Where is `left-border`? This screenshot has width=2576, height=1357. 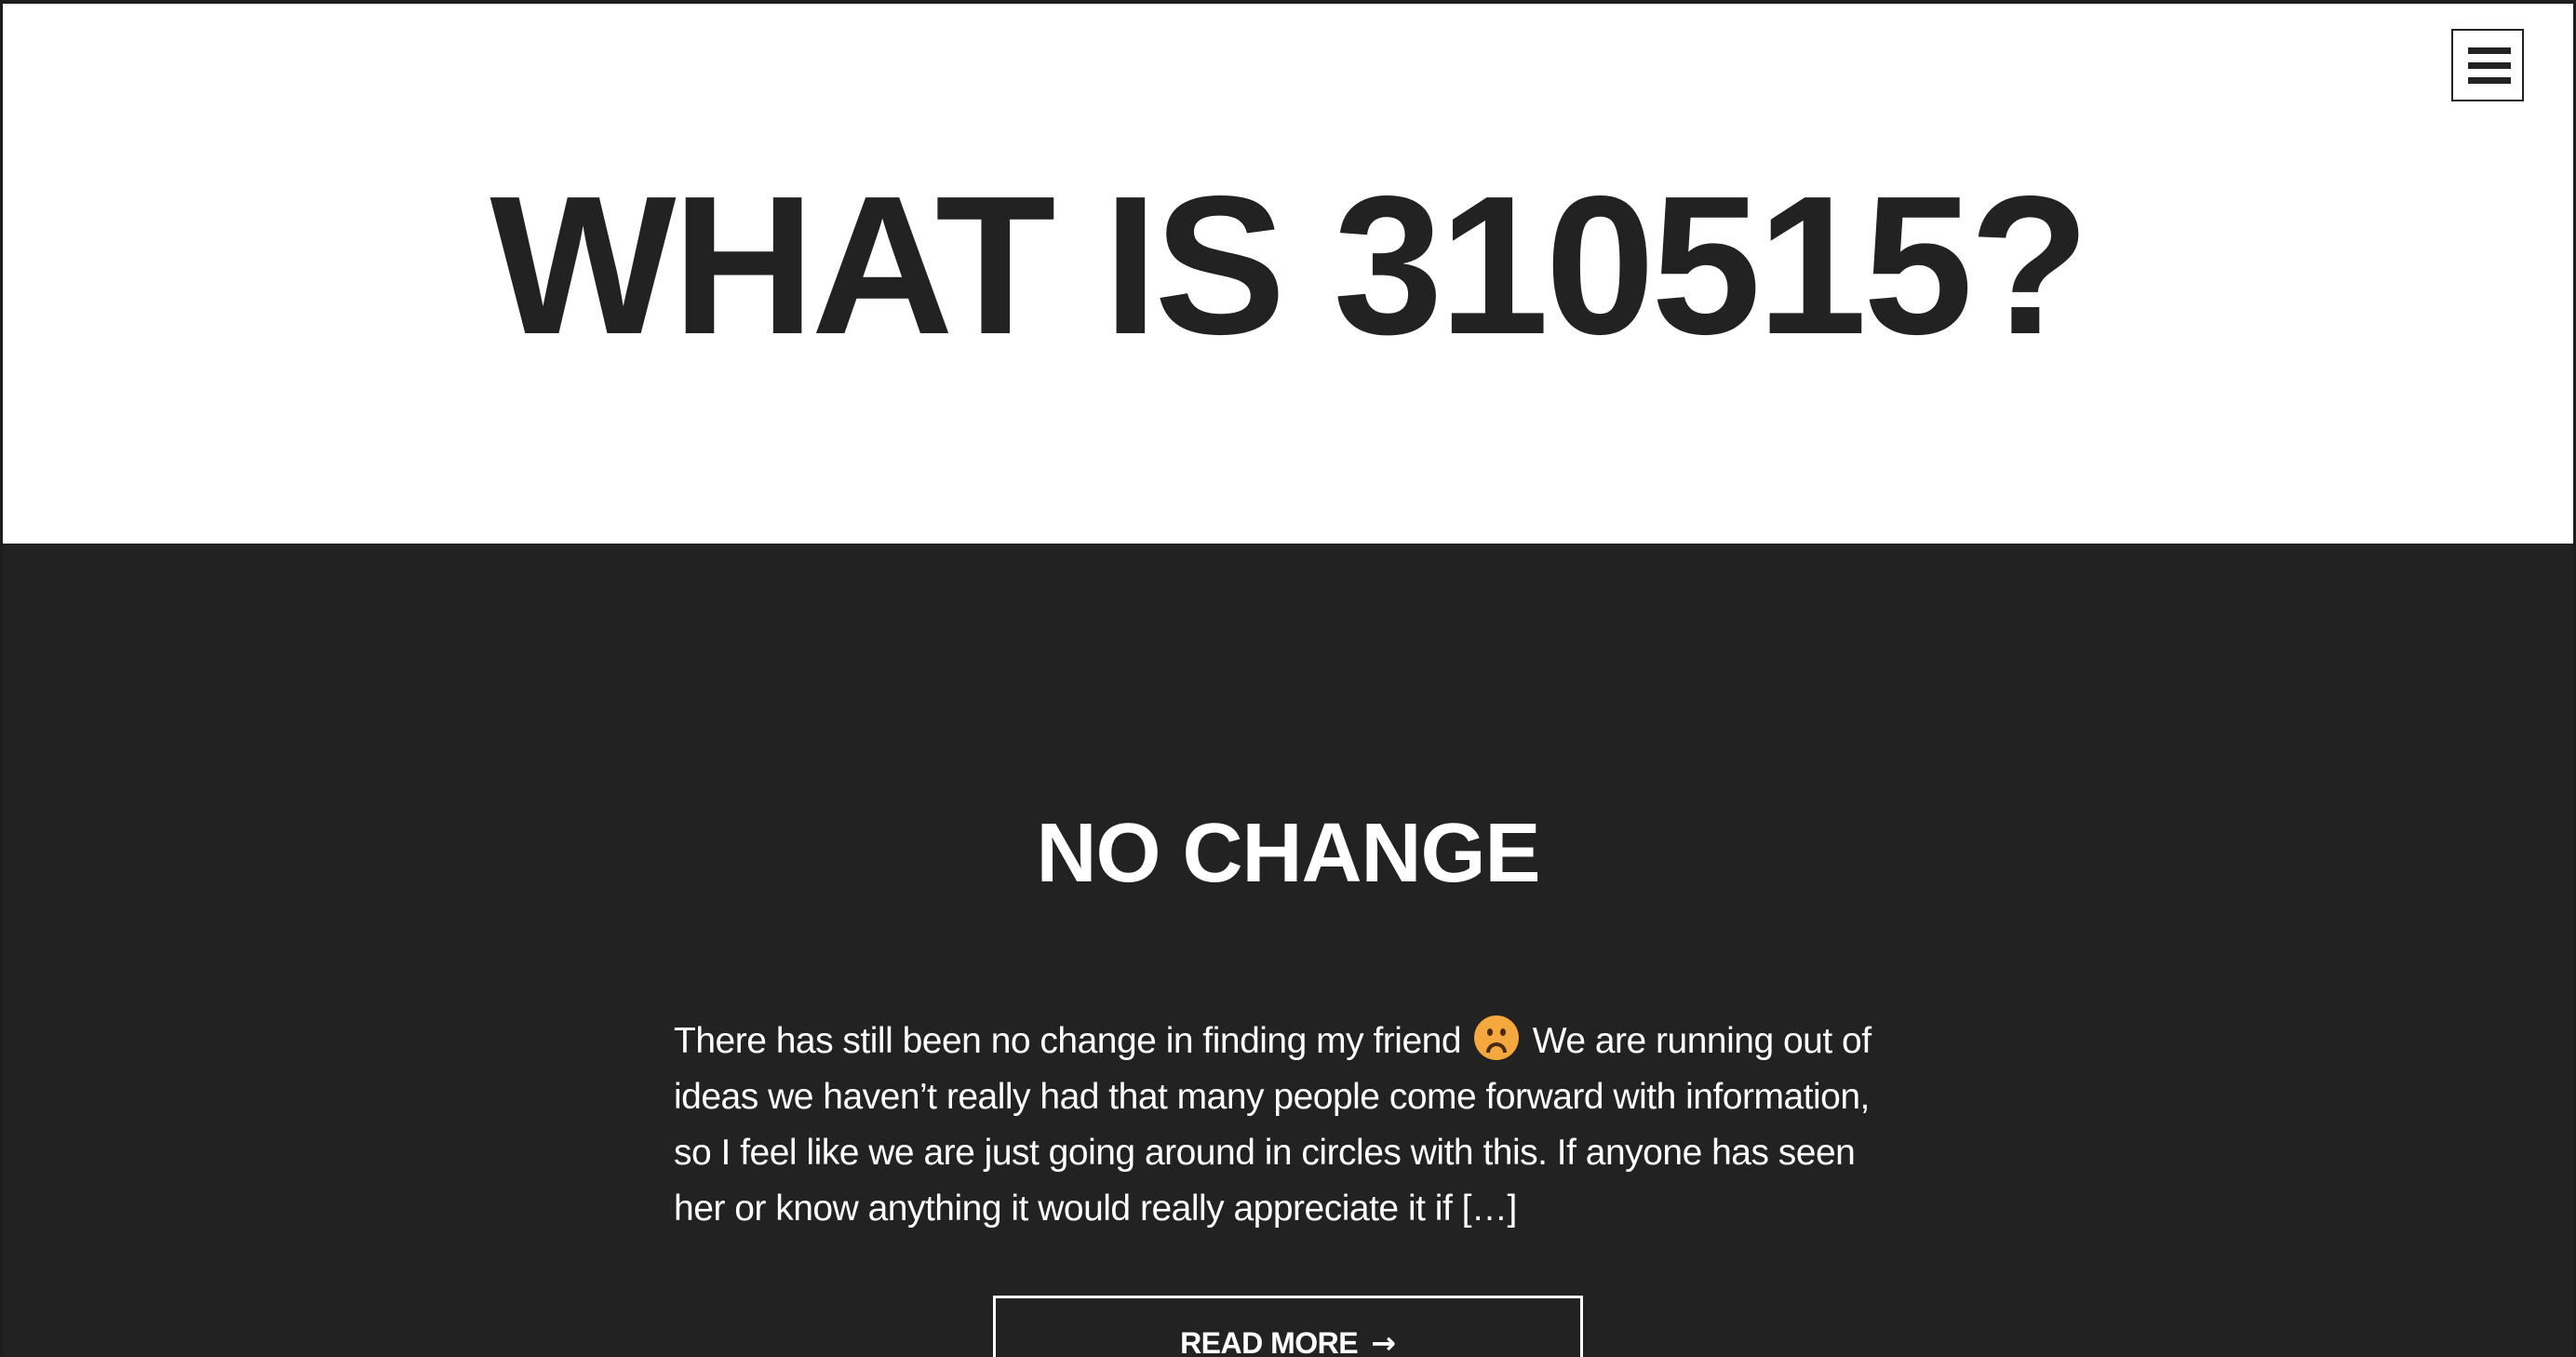 left-border is located at coordinates (1, 679).